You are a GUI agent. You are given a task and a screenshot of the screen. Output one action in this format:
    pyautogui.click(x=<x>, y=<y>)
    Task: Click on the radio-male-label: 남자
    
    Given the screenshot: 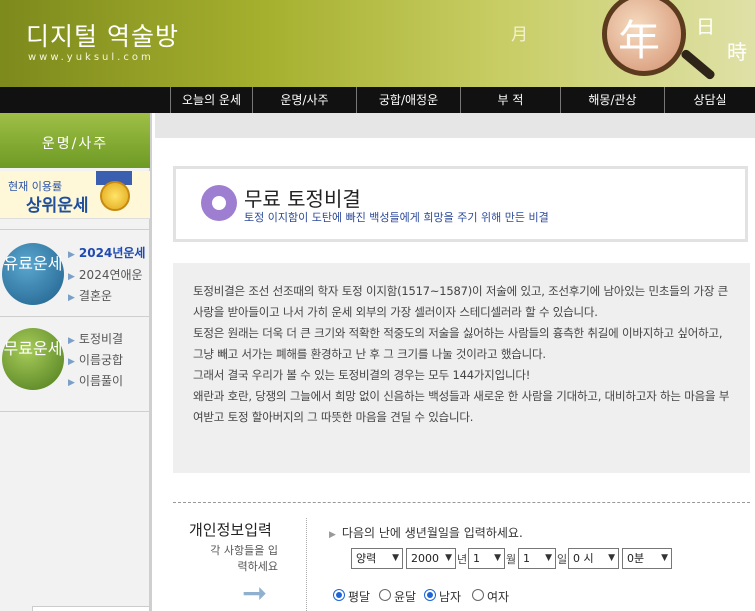 What is the action you would take?
    pyautogui.click(x=450, y=597)
    